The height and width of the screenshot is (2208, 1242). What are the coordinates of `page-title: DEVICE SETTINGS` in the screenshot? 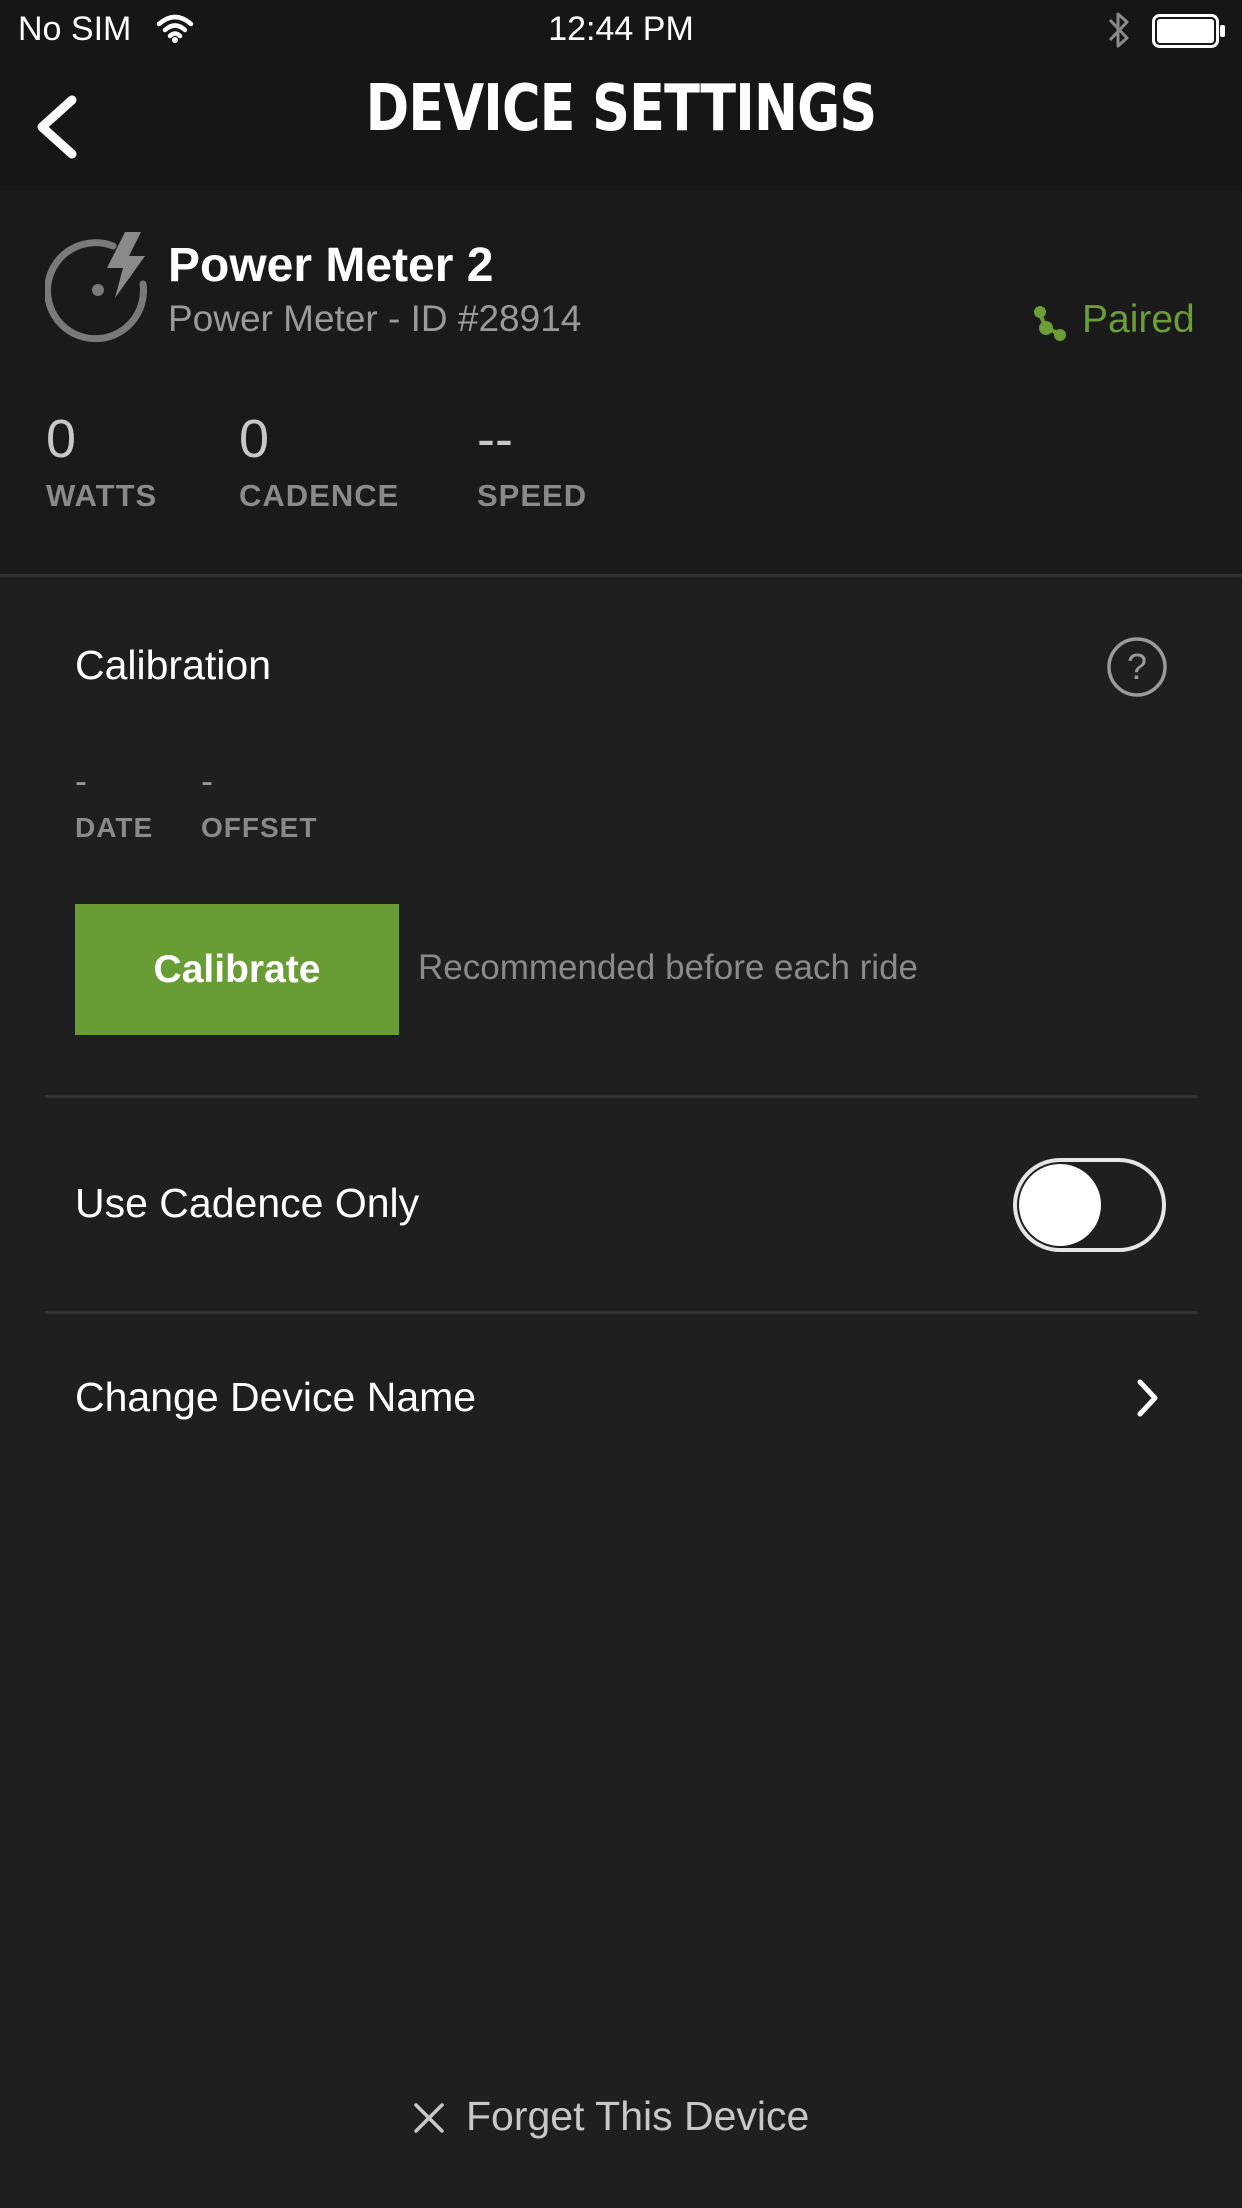 It's located at (621, 109).